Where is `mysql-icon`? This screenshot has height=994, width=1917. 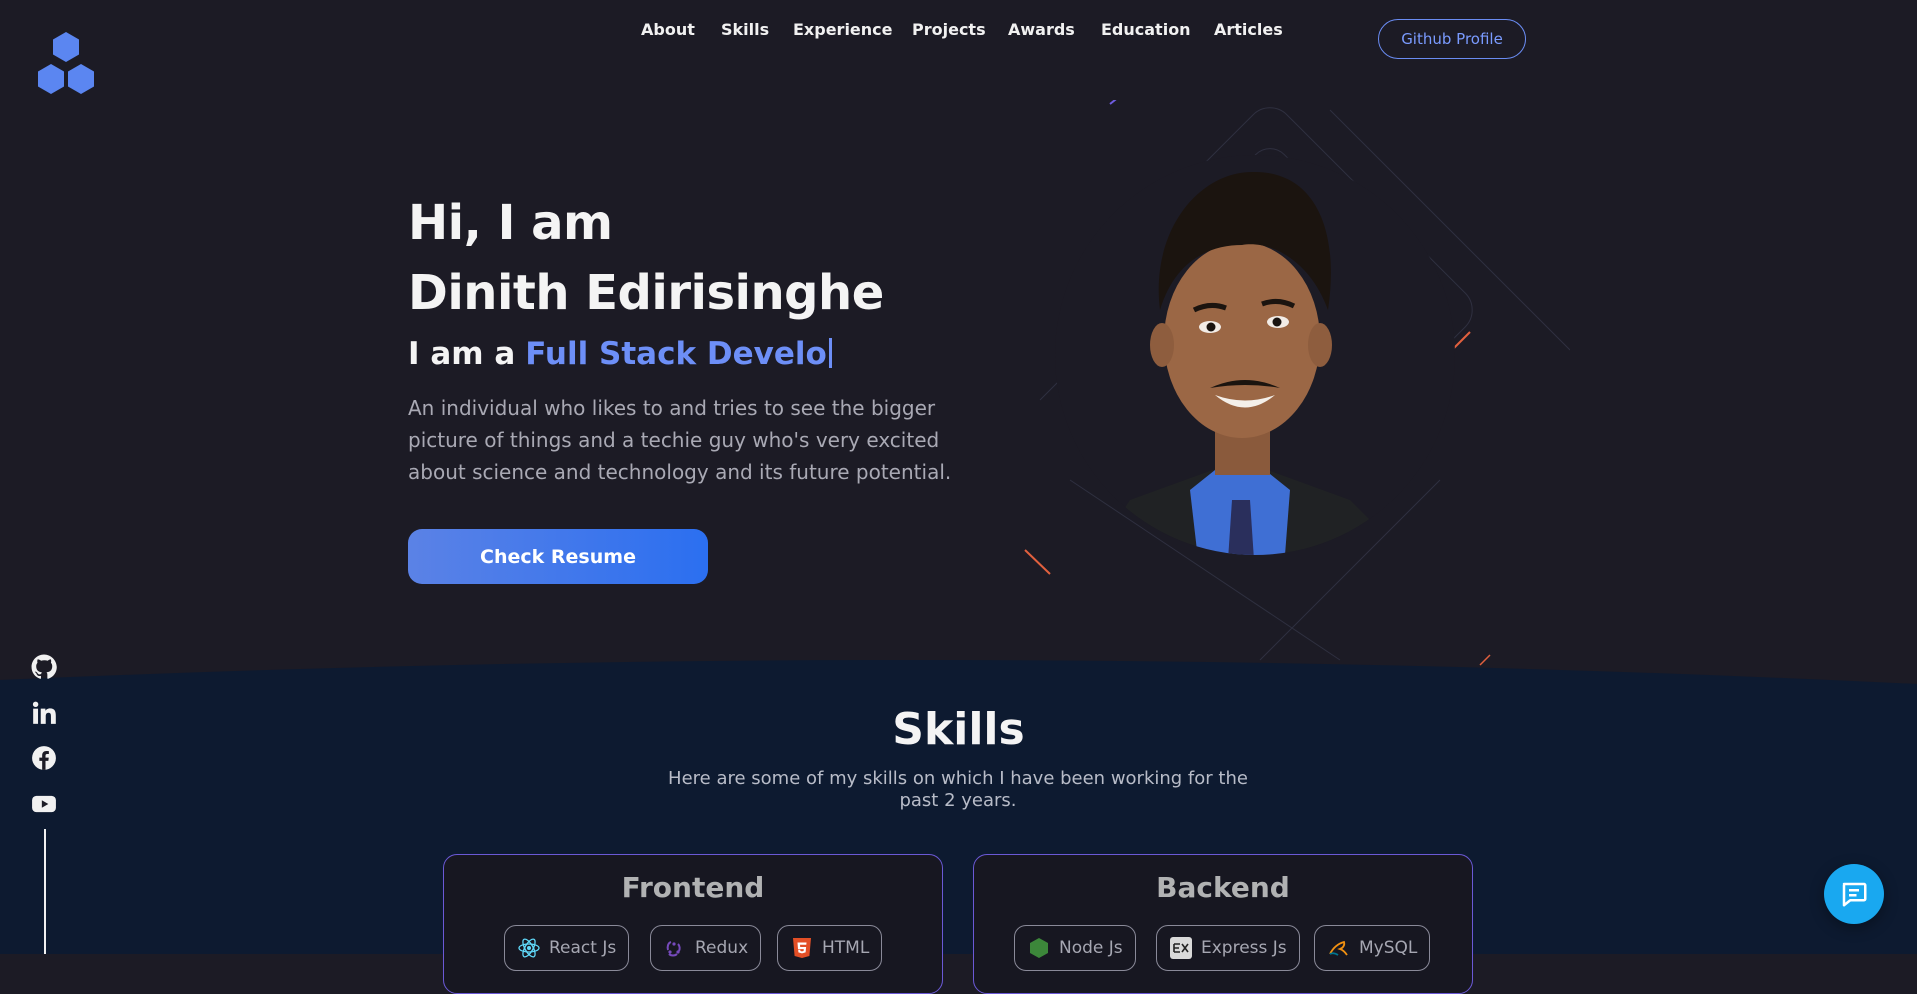
mysql-icon is located at coordinates (1338, 948).